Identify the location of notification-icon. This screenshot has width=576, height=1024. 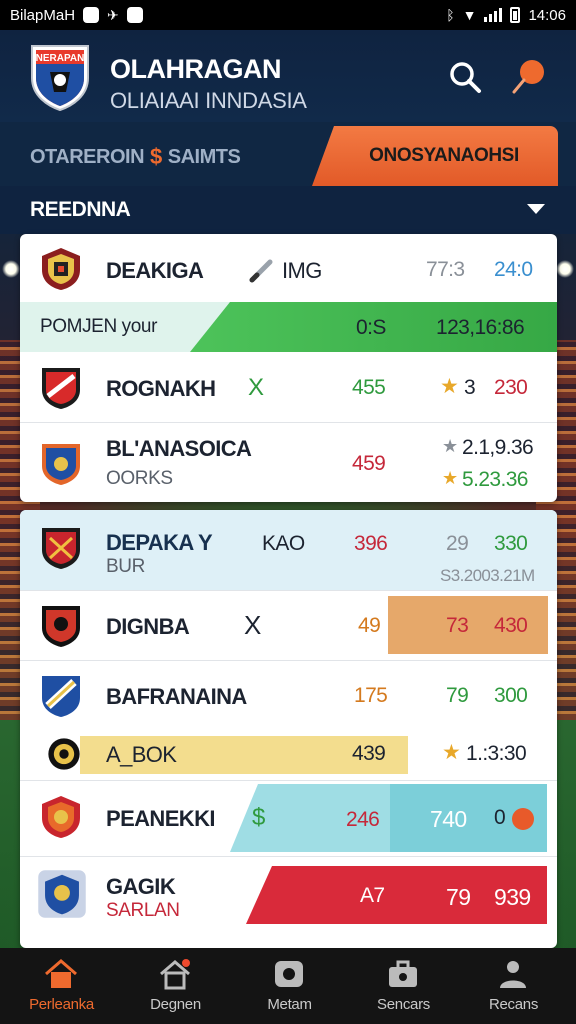
(91, 15).